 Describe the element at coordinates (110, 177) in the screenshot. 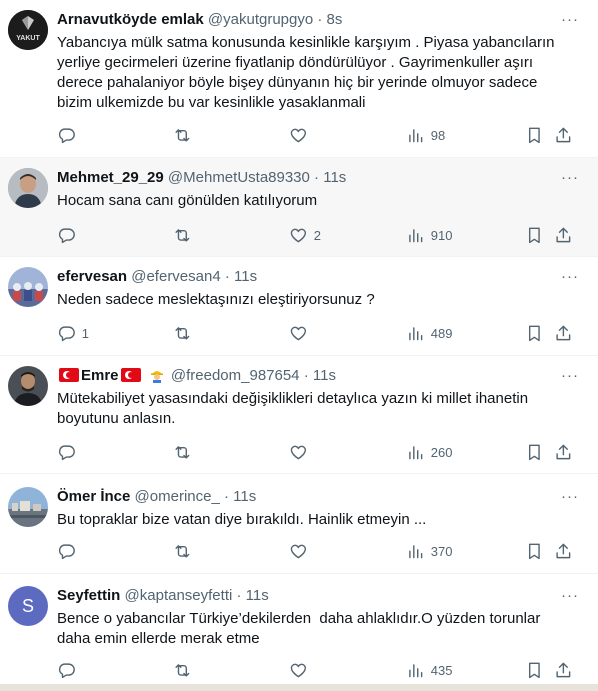

I see `display-name: Mehmet_29_29` at that location.